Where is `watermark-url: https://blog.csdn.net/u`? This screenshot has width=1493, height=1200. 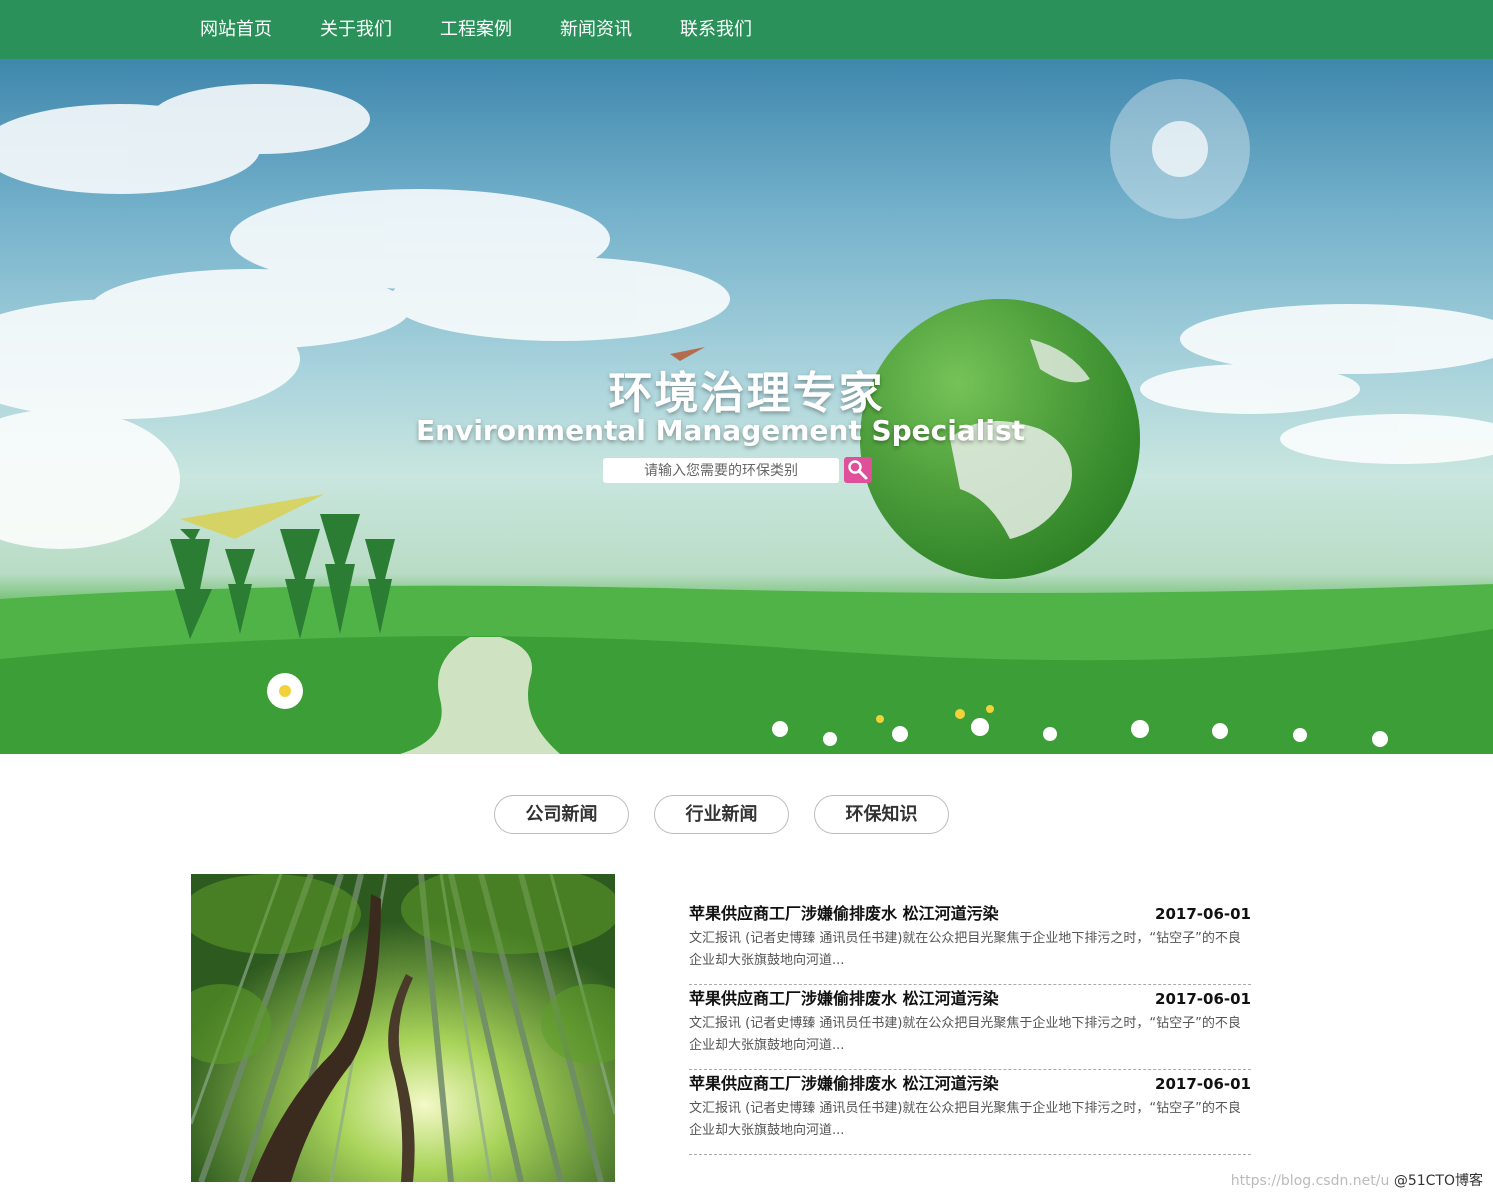
watermark-url: https://blog.csdn.net/u is located at coordinates (1310, 1181).